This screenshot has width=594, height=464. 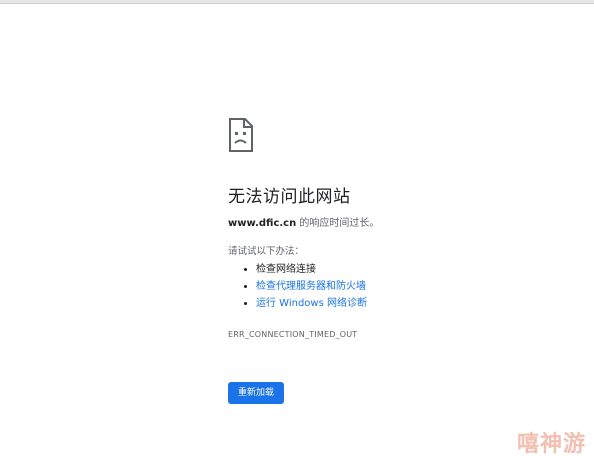 I want to click on suggestion-text: 检查网络连接, so click(x=286, y=269).